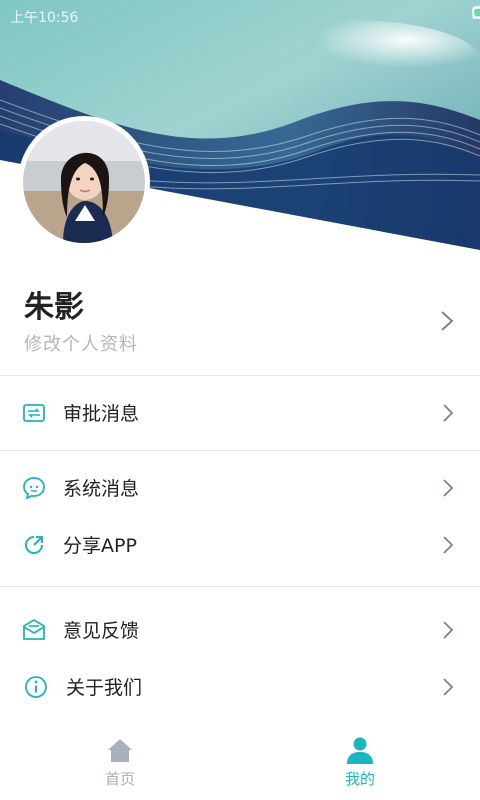  I want to click on tab-mine-label: 我的, so click(359, 779).